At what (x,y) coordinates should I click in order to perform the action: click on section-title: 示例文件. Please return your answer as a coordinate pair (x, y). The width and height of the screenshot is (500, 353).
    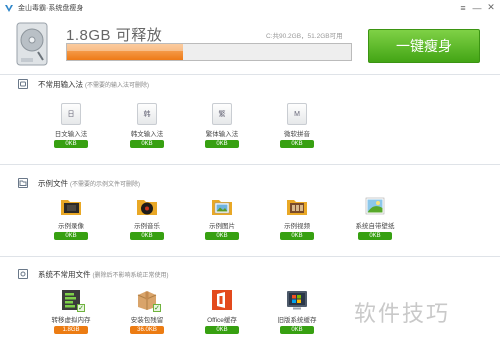
    Looking at the image, I should click on (53, 183).